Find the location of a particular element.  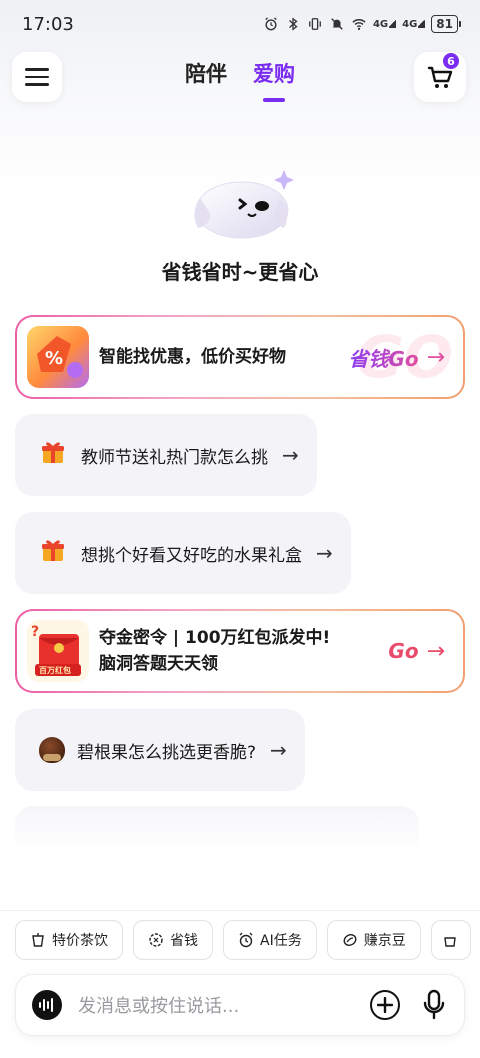

chip-earn-beans: 赚京豆 is located at coordinates (373, 940).